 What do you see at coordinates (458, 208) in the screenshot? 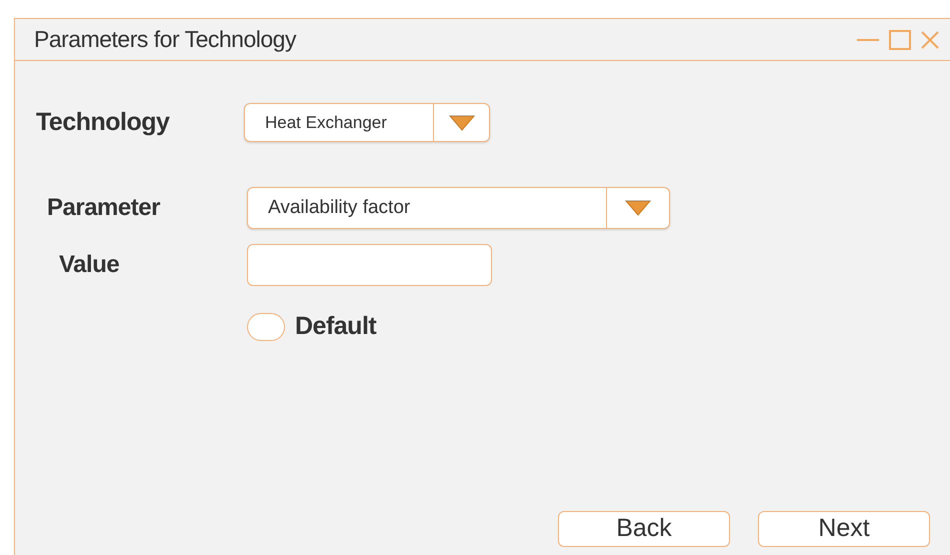
I see `dropdown: Availability factor` at bounding box center [458, 208].